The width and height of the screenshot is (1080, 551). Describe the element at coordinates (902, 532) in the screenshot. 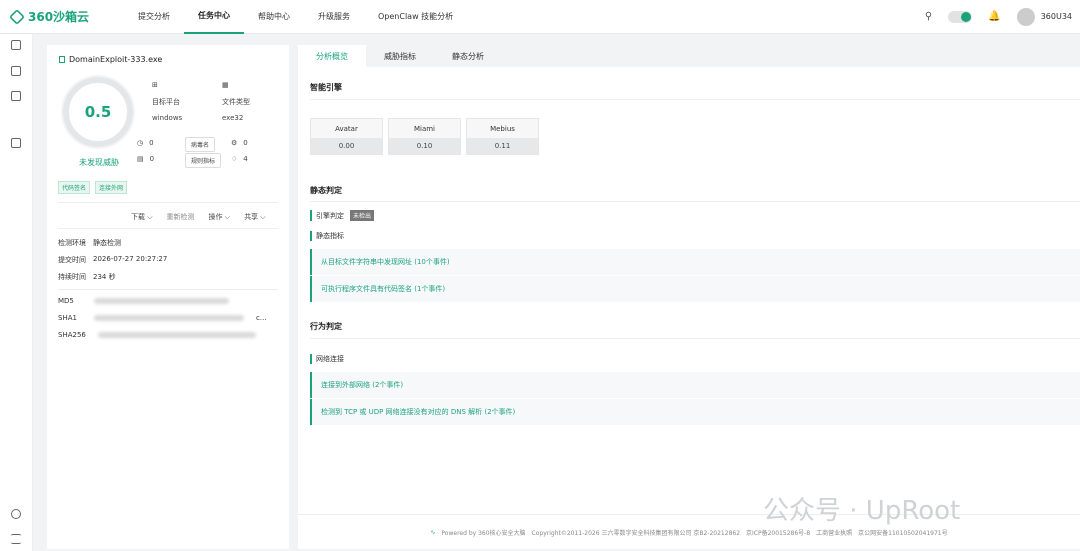

I see `police-link: 京公网安备11010502041971号` at that location.